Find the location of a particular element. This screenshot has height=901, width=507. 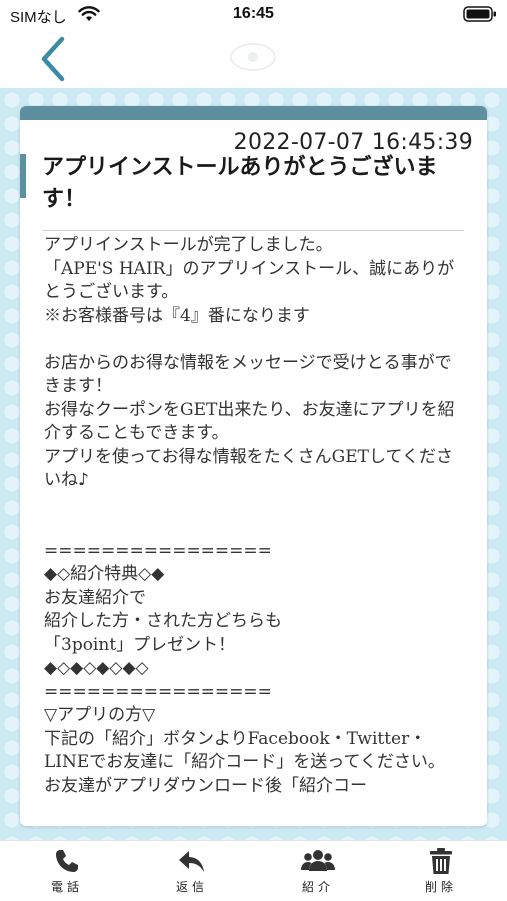

tab-introduce: 紹介 is located at coordinates (318, 872).